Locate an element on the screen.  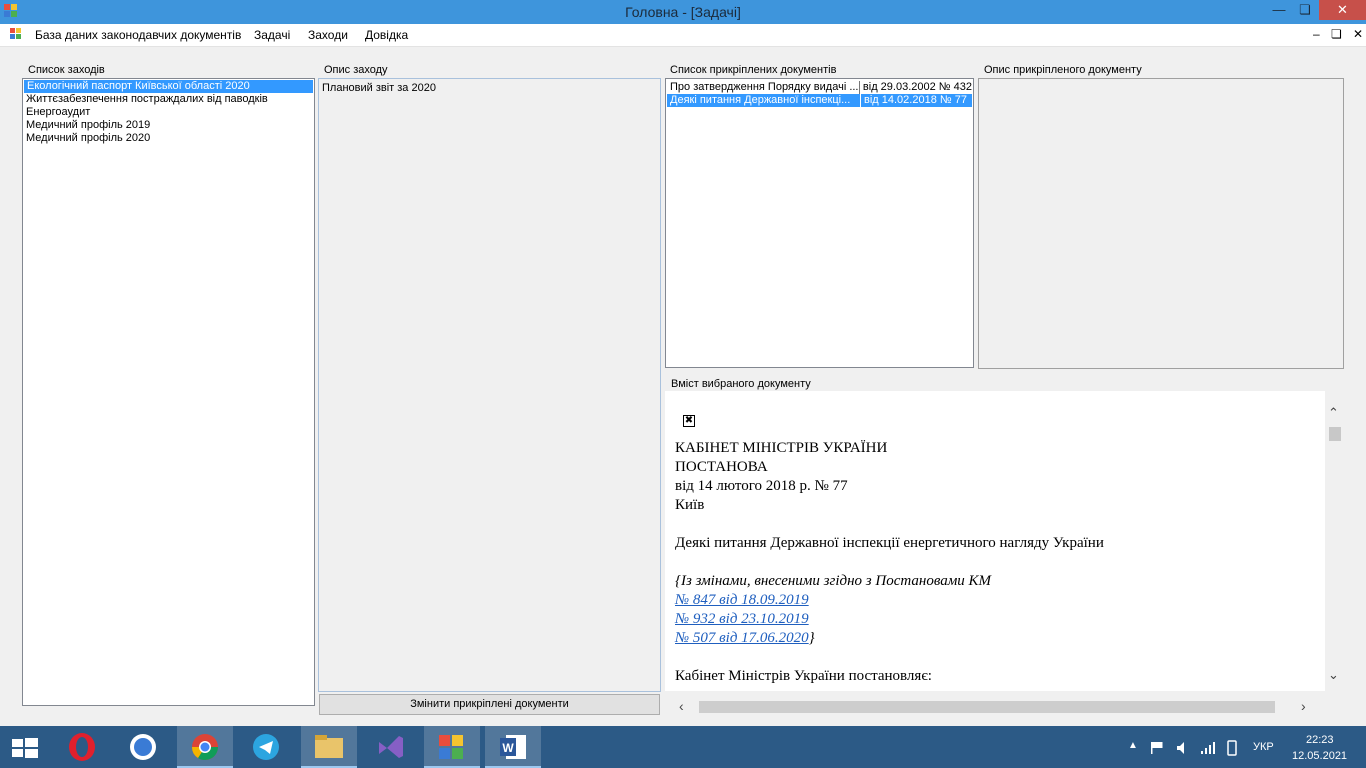
mdi-restore-button: ❏ is located at coordinates (1336, 34).